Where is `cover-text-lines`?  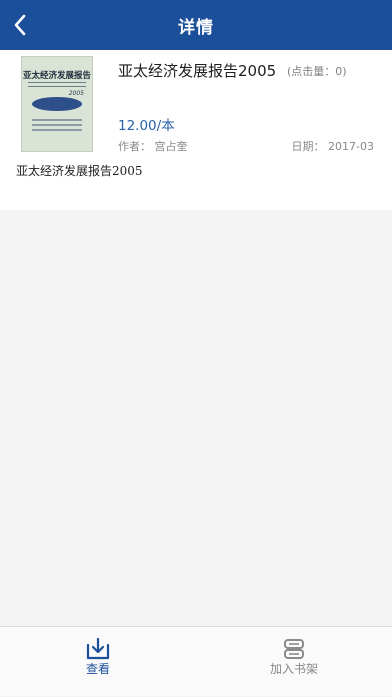 cover-text-lines is located at coordinates (57, 126).